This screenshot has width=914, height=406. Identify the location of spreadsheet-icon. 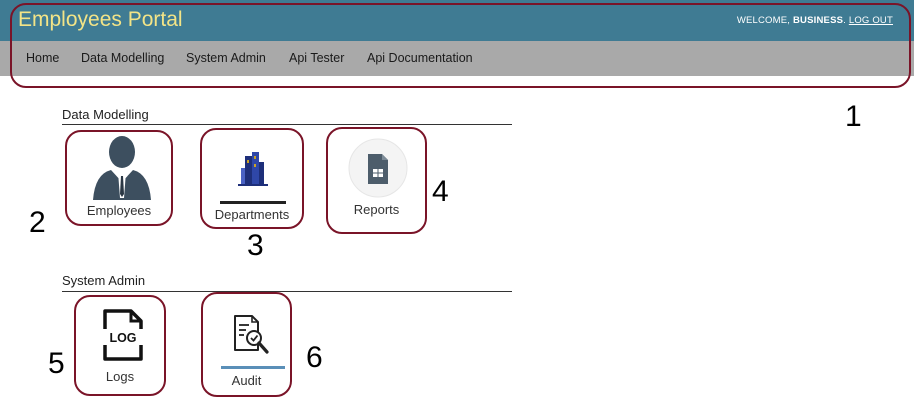
(378, 168).